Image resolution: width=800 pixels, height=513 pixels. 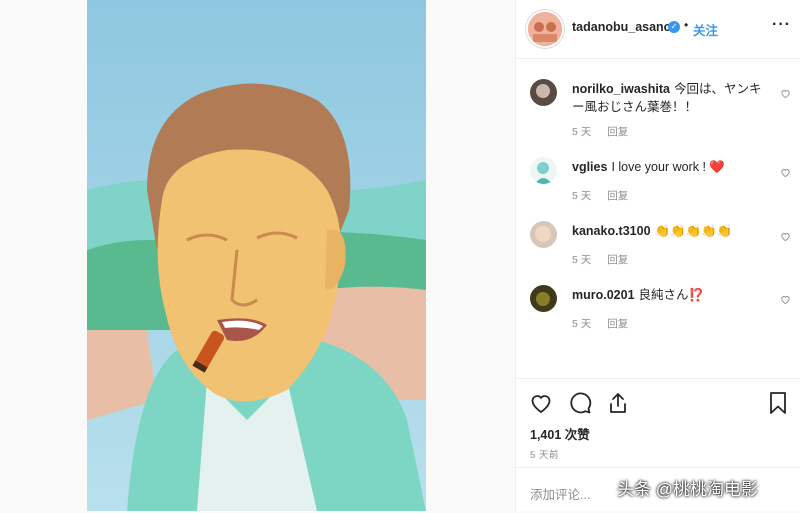 I want to click on verified-badge-icon: ✓, so click(x=674, y=27).